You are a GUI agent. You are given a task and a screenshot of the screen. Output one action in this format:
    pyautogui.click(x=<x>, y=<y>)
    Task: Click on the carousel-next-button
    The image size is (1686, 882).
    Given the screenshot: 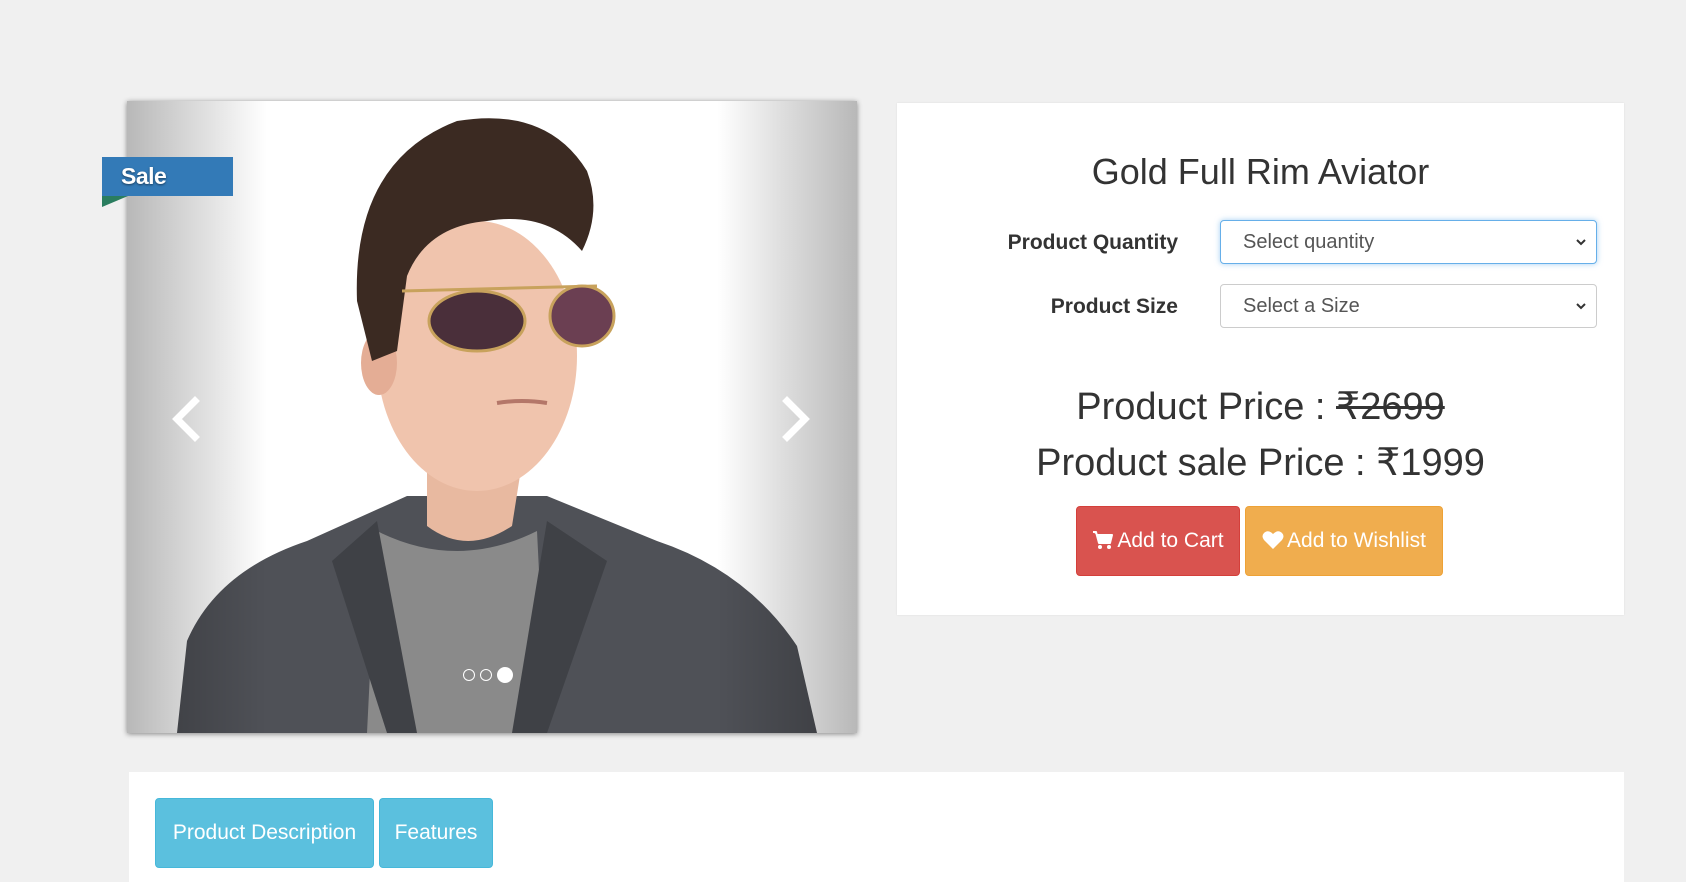 What is the action you would take?
    pyautogui.click(x=797, y=419)
    